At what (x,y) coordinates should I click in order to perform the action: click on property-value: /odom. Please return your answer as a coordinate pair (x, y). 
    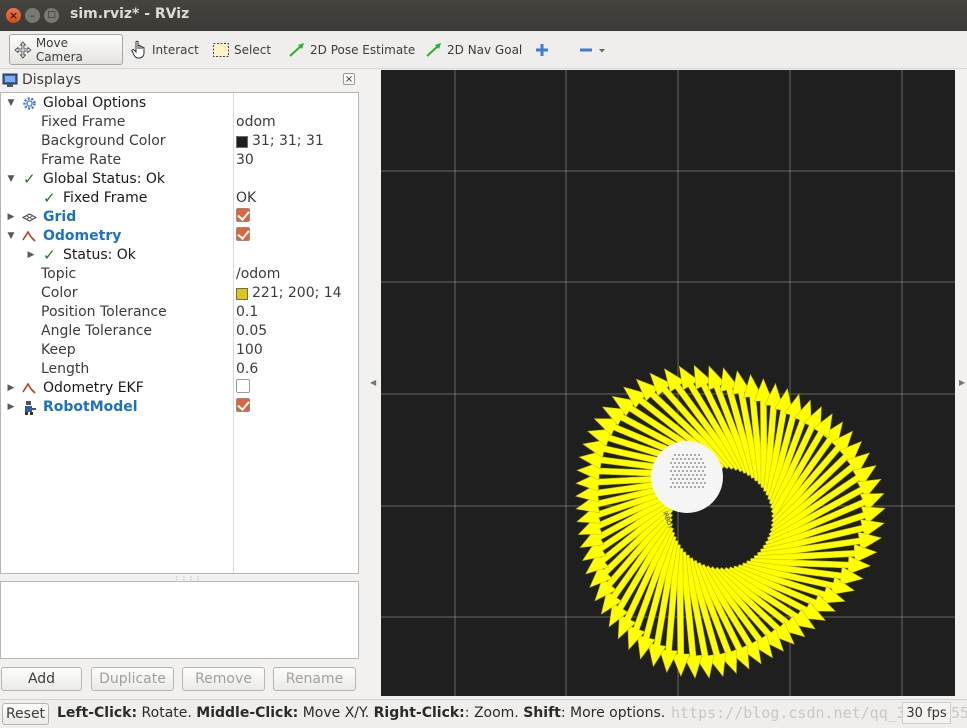
    Looking at the image, I should click on (258, 274).